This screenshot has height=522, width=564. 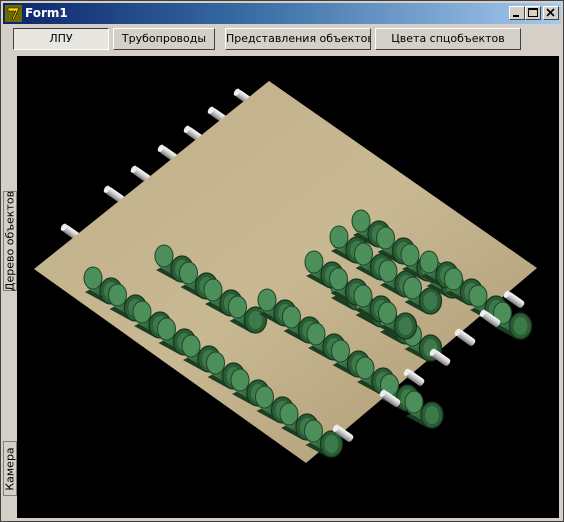 What do you see at coordinates (516, 16) in the screenshot?
I see `minimize-icon` at bounding box center [516, 16].